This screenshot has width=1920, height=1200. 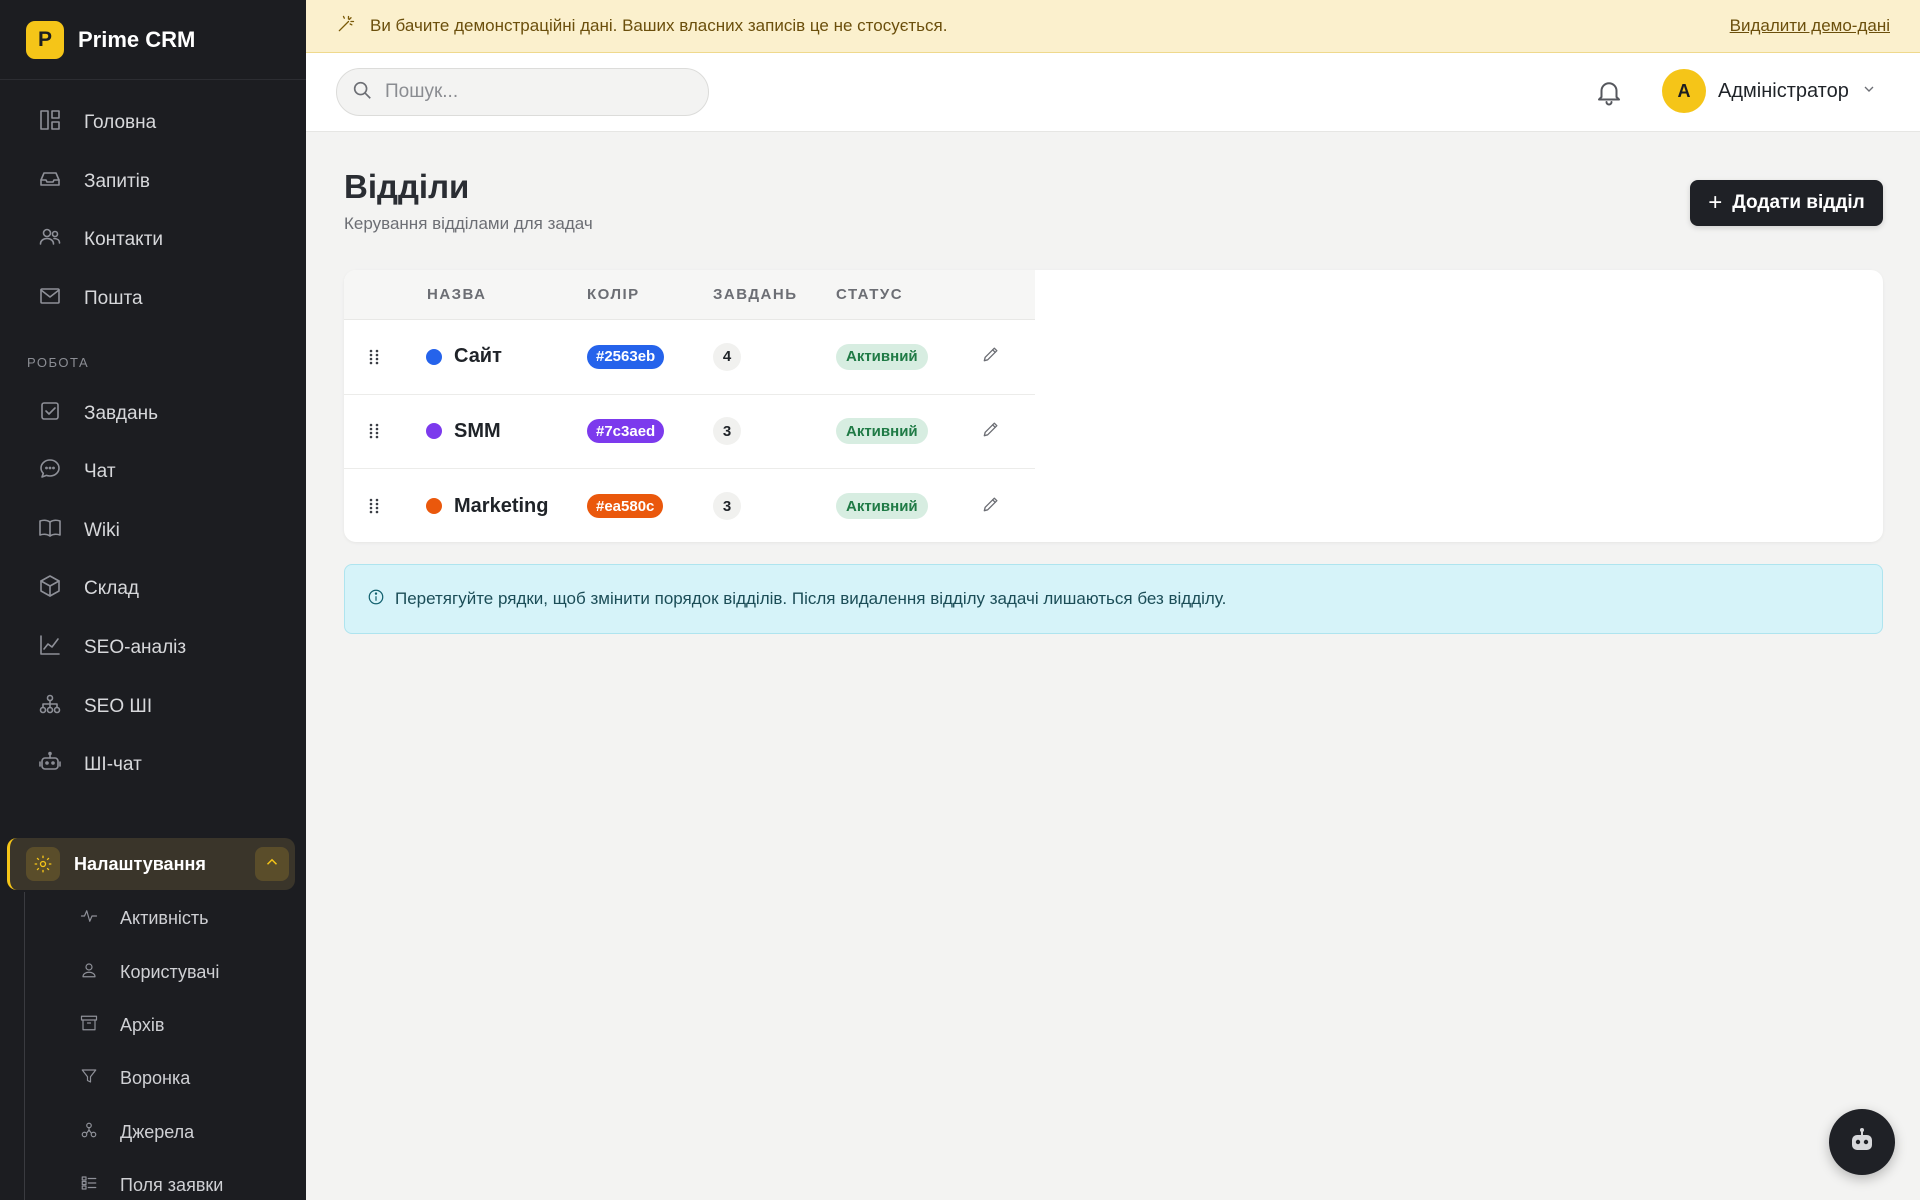 What do you see at coordinates (153, 182) in the screenshot?
I see `sidebar-item-requests: Запитів` at bounding box center [153, 182].